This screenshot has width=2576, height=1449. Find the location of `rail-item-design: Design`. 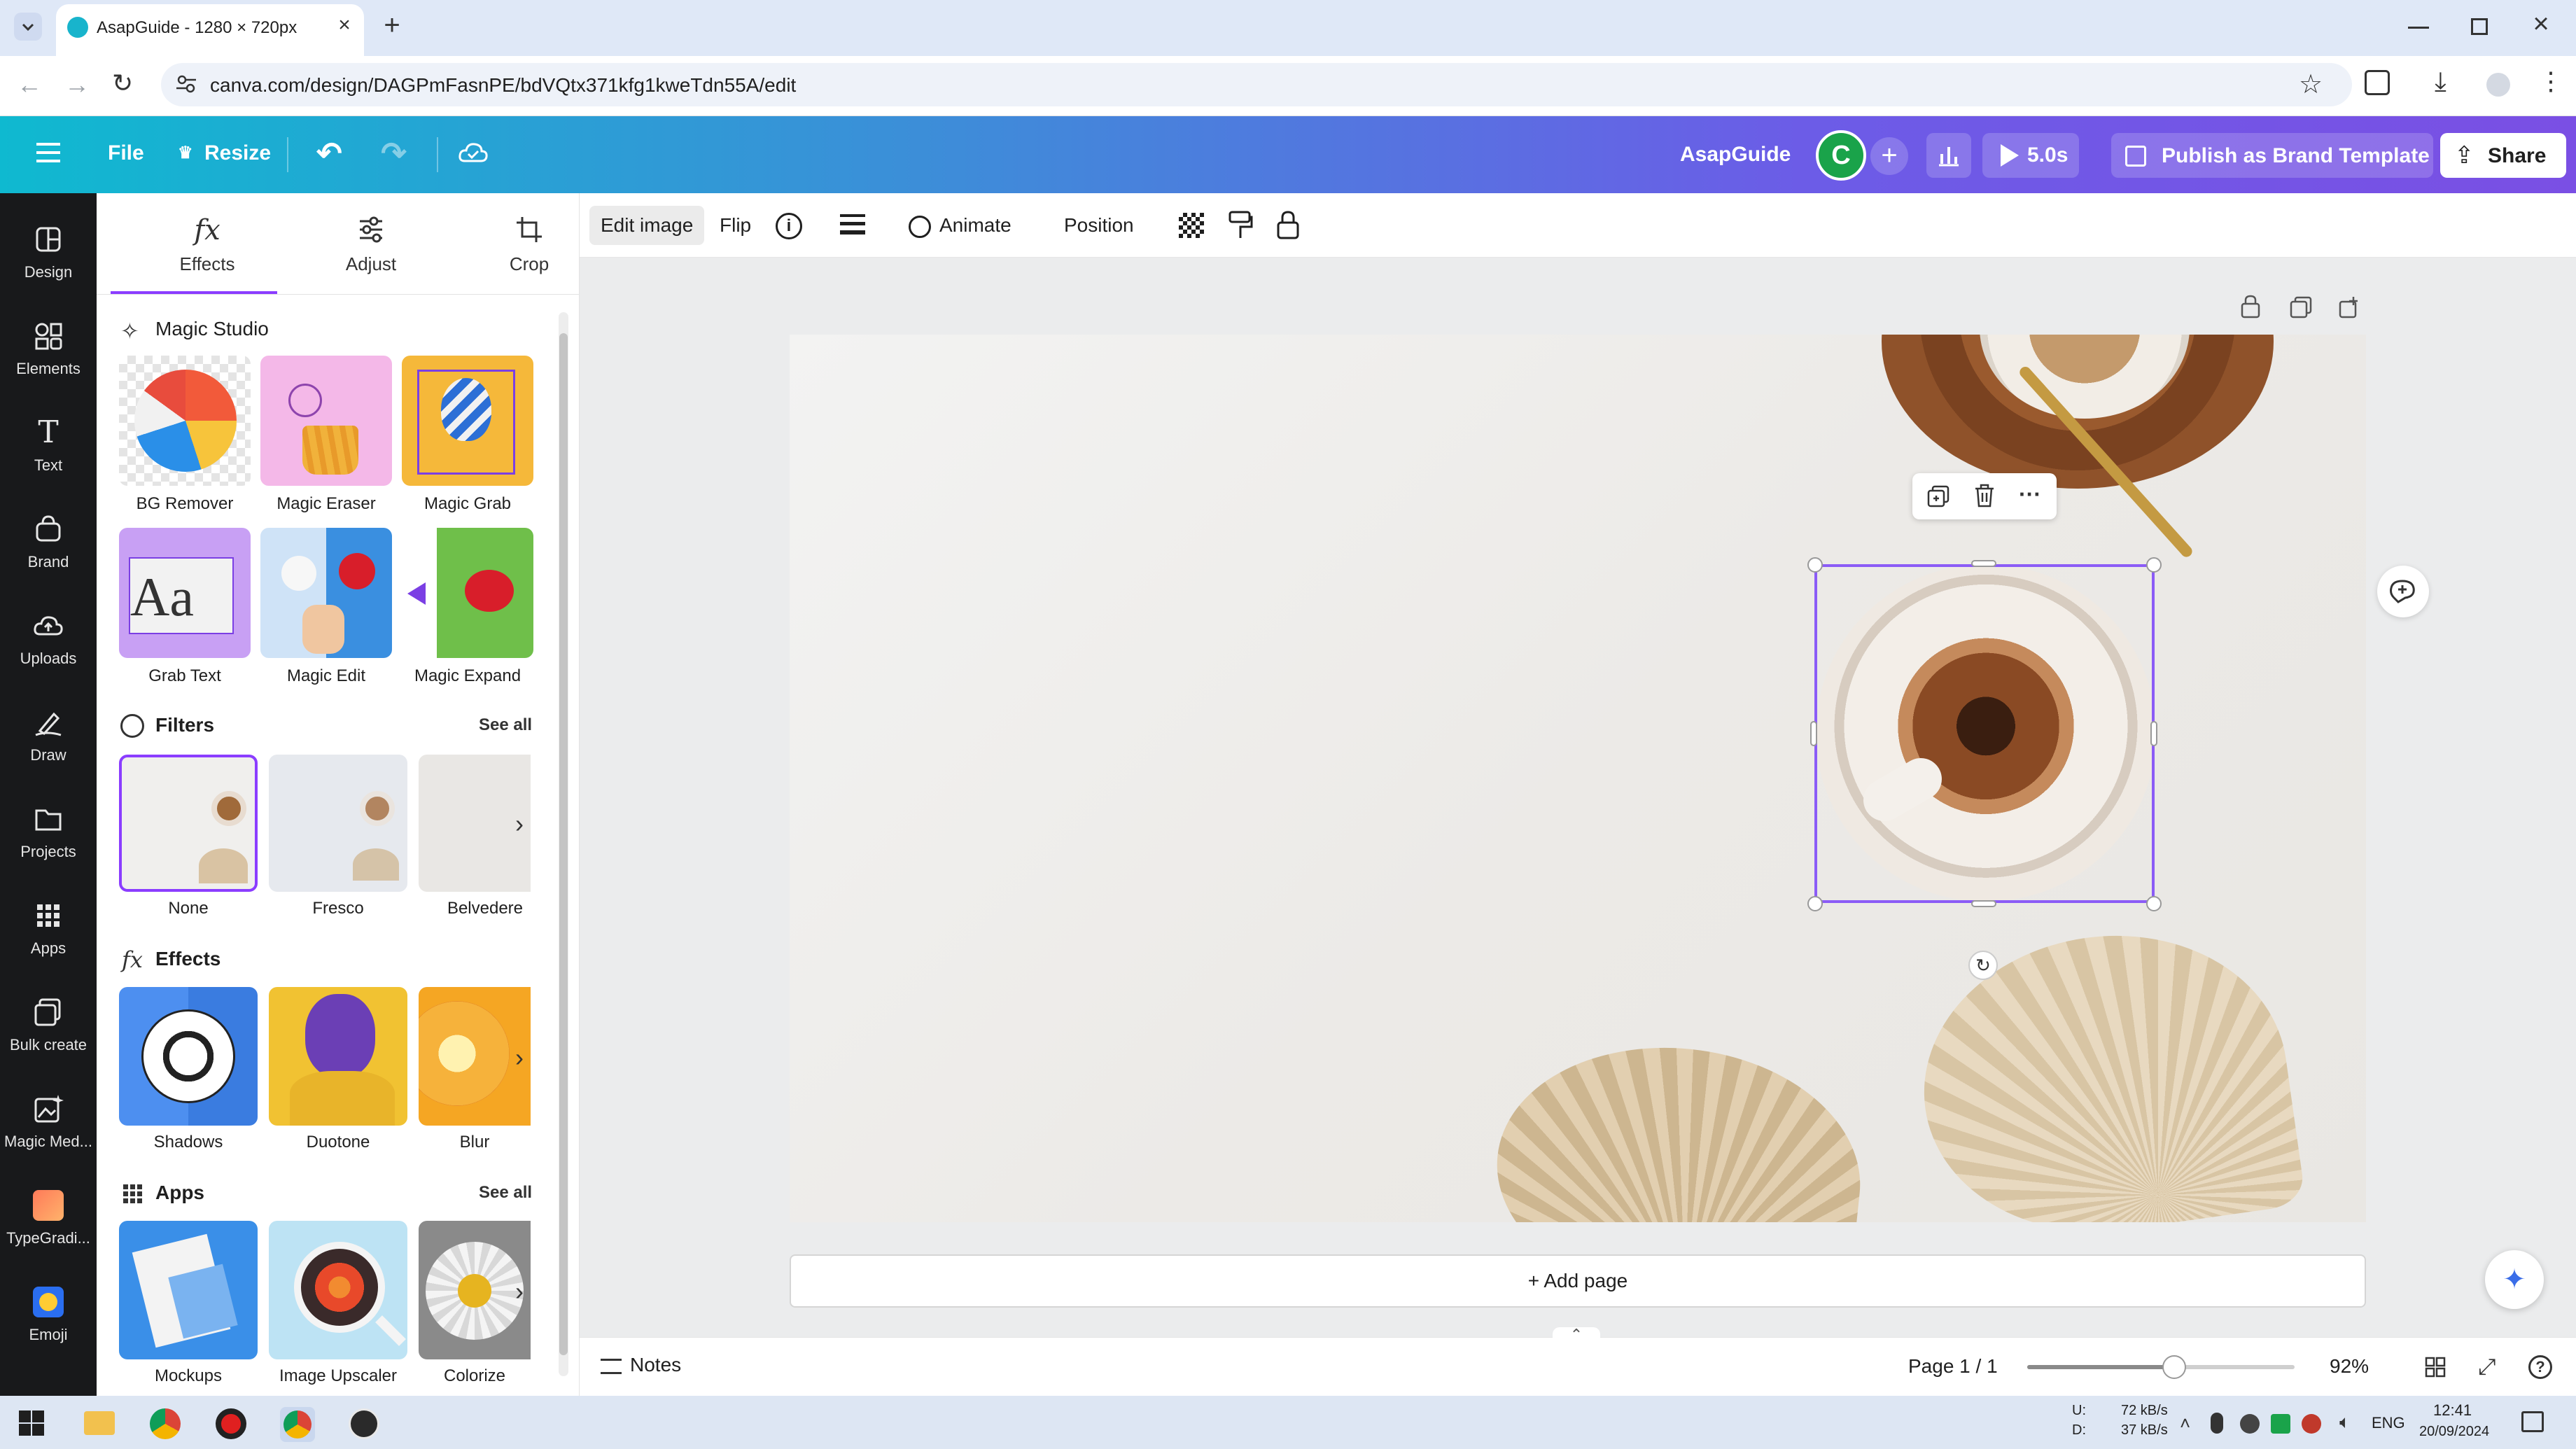

rail-item-design: Design is located at coordinates (48, 255).